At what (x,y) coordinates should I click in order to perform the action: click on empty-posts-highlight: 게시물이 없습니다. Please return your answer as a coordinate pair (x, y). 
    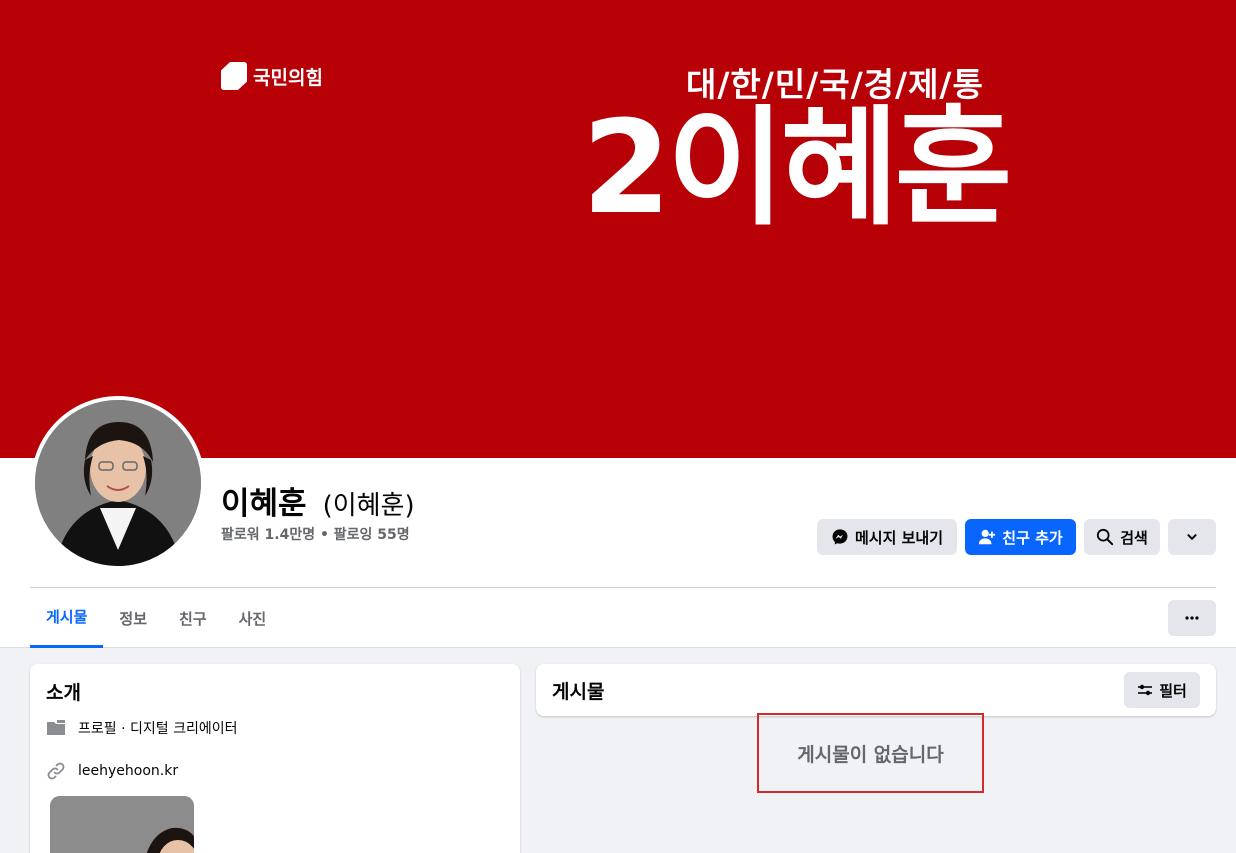
    Looking at the image, I should click on (870, 753).